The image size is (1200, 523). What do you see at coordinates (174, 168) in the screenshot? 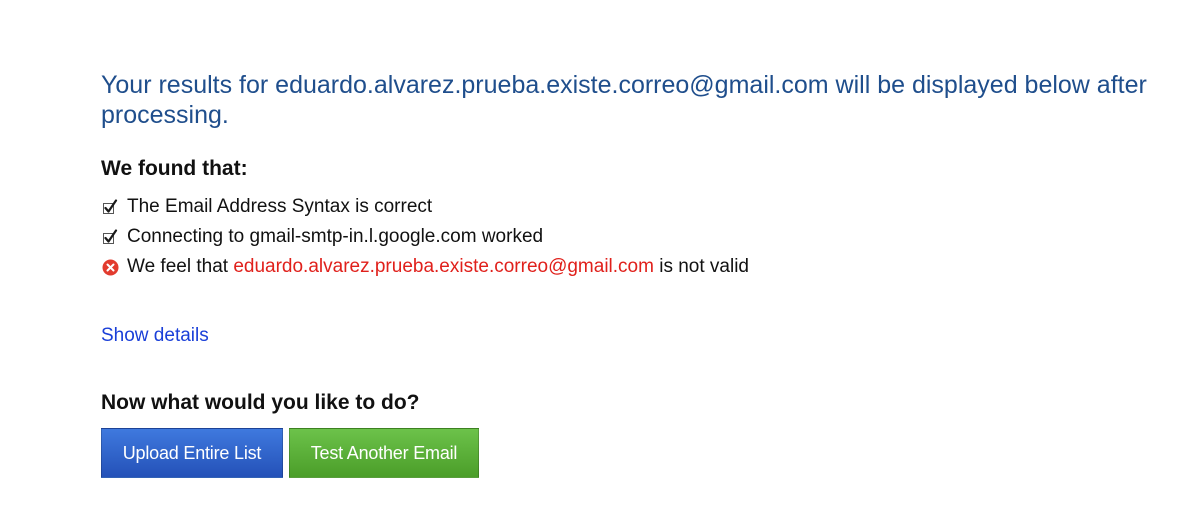
I see `found-title: We found that:` at bounding box center [174, 168].